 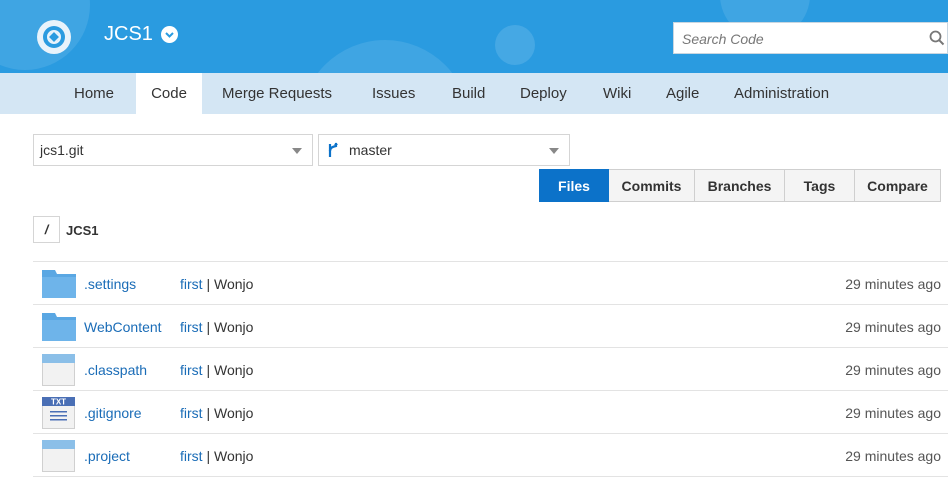 I want to click on project-title: JCS1, so click(x=141, y=34).